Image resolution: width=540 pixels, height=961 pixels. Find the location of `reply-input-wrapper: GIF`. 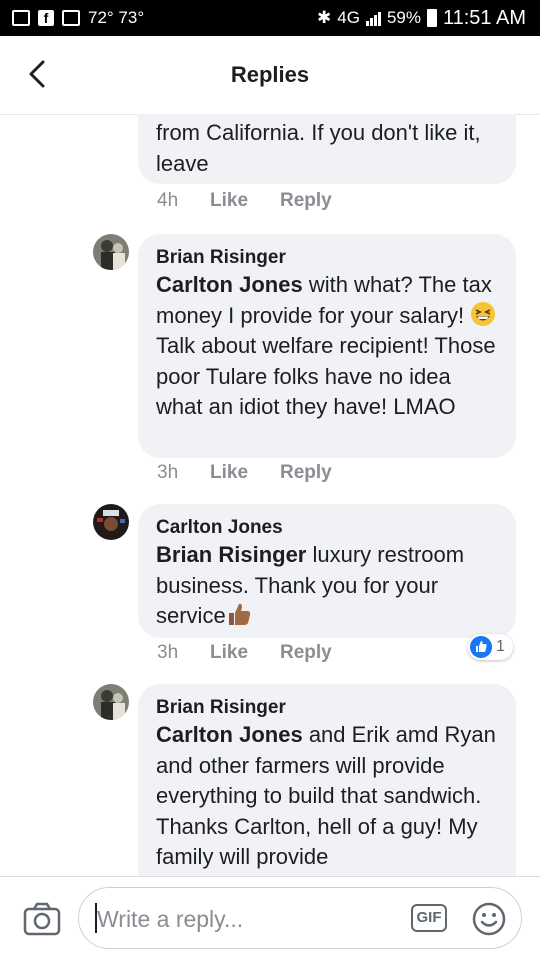

reply-input-wrapper: GIF is located at coordinates (300, 918).